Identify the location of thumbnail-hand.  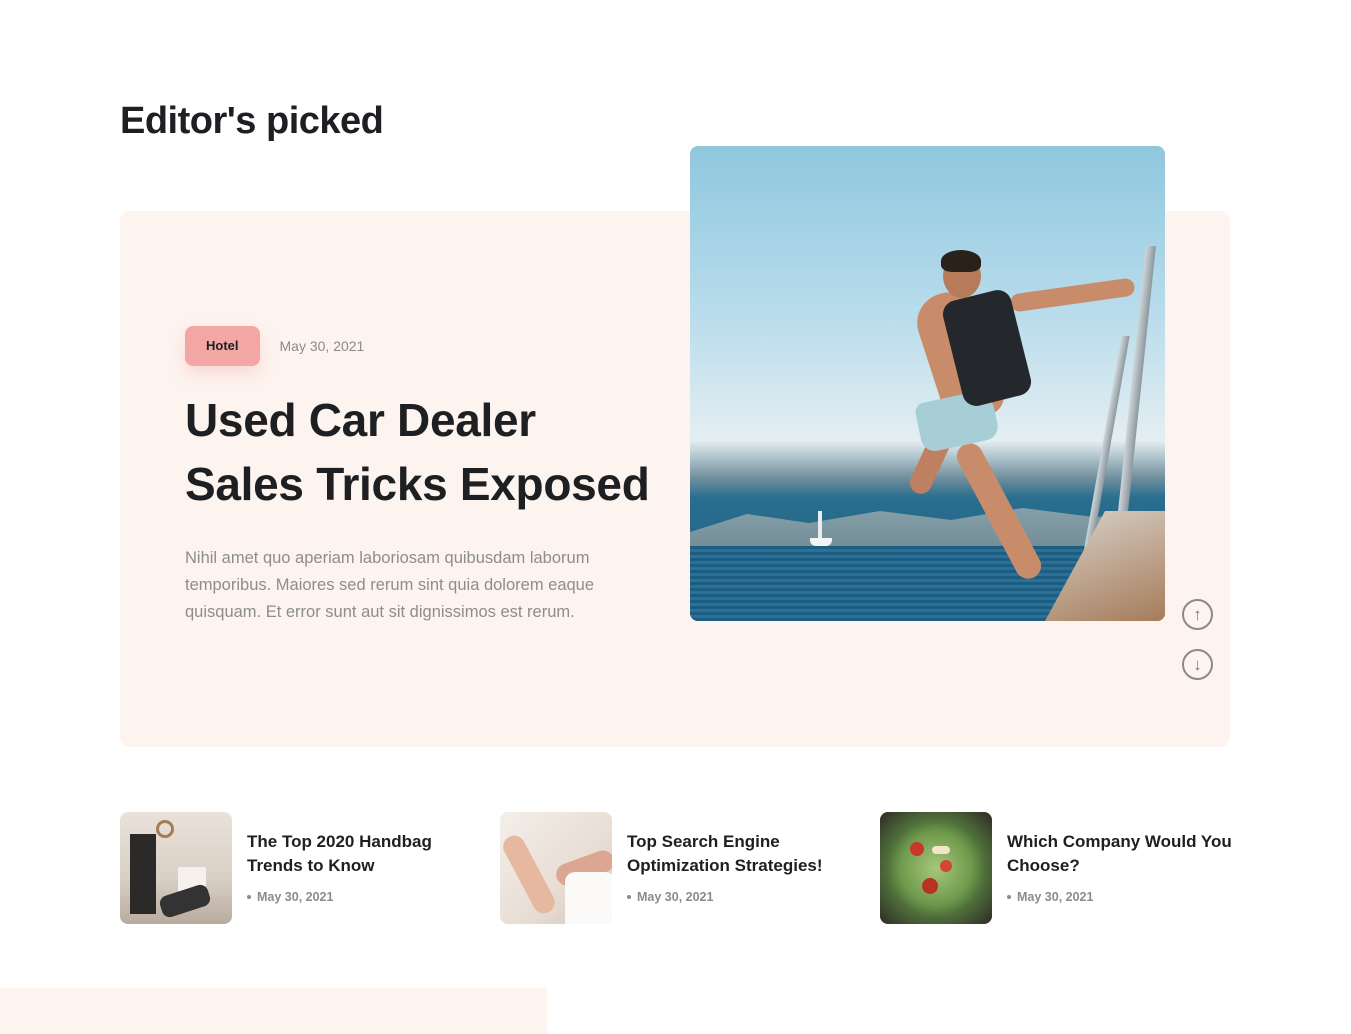
(529, 874).